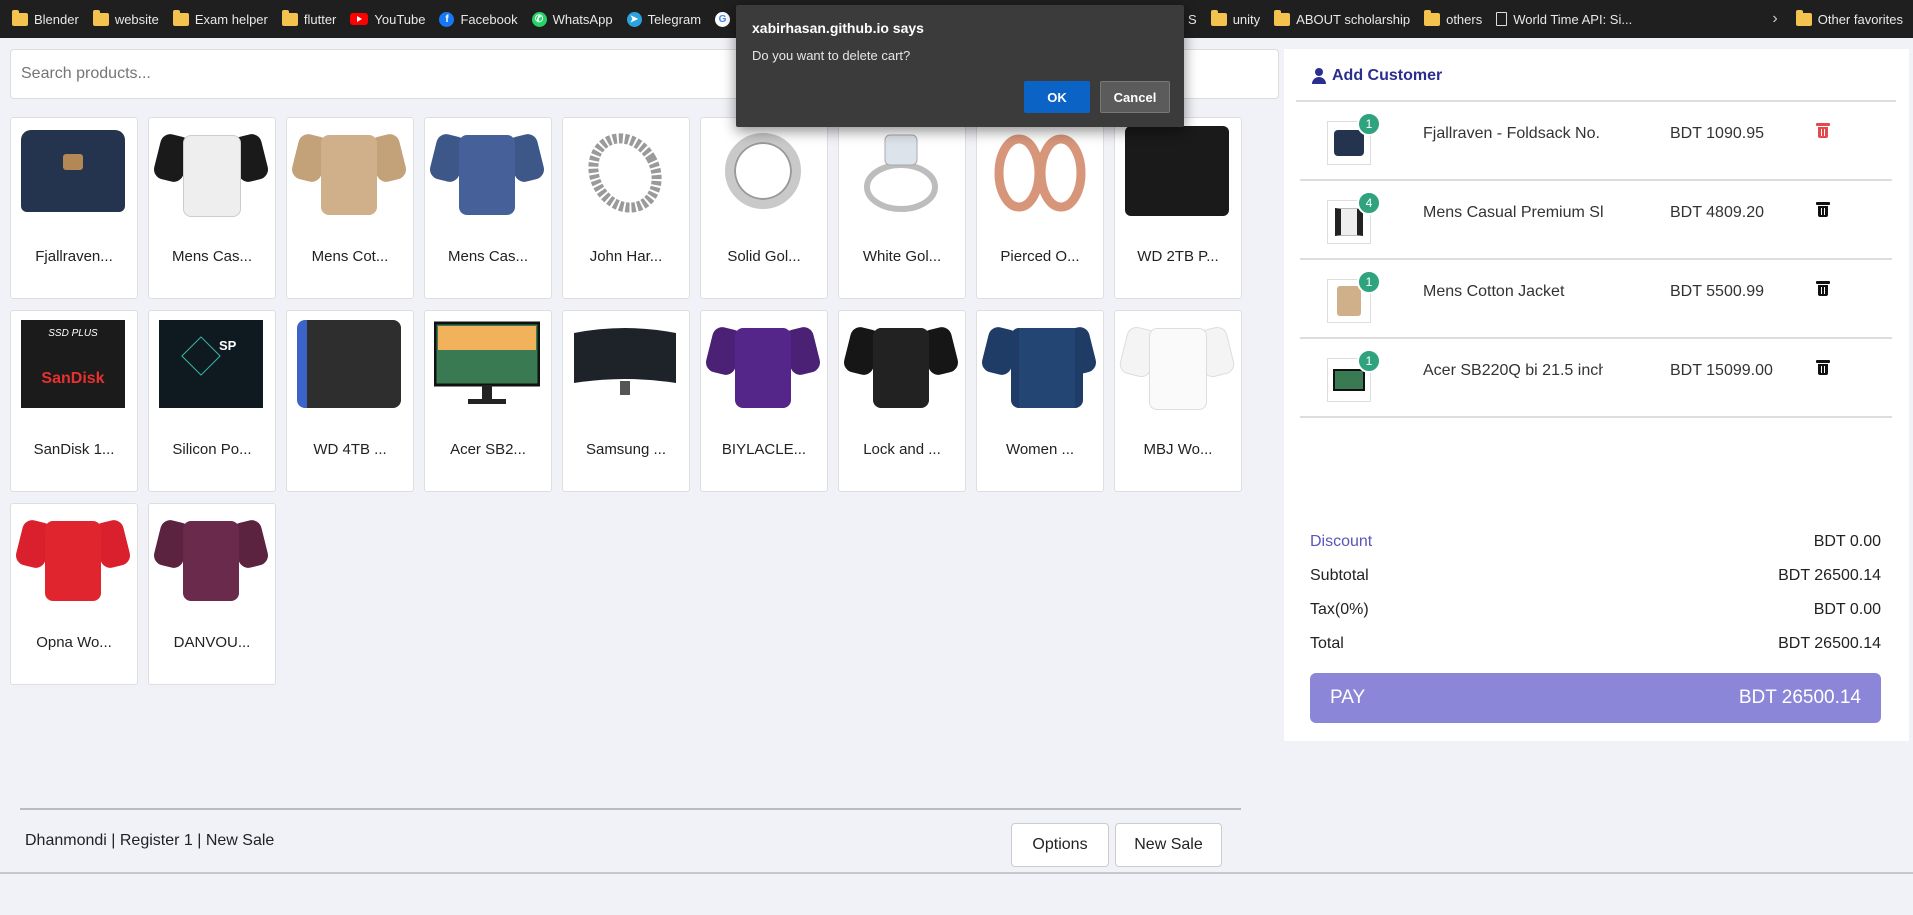 The height and width of the screenshot is (915, 1913). I want to click on bookmark-label: Blender, so click(56, 19).